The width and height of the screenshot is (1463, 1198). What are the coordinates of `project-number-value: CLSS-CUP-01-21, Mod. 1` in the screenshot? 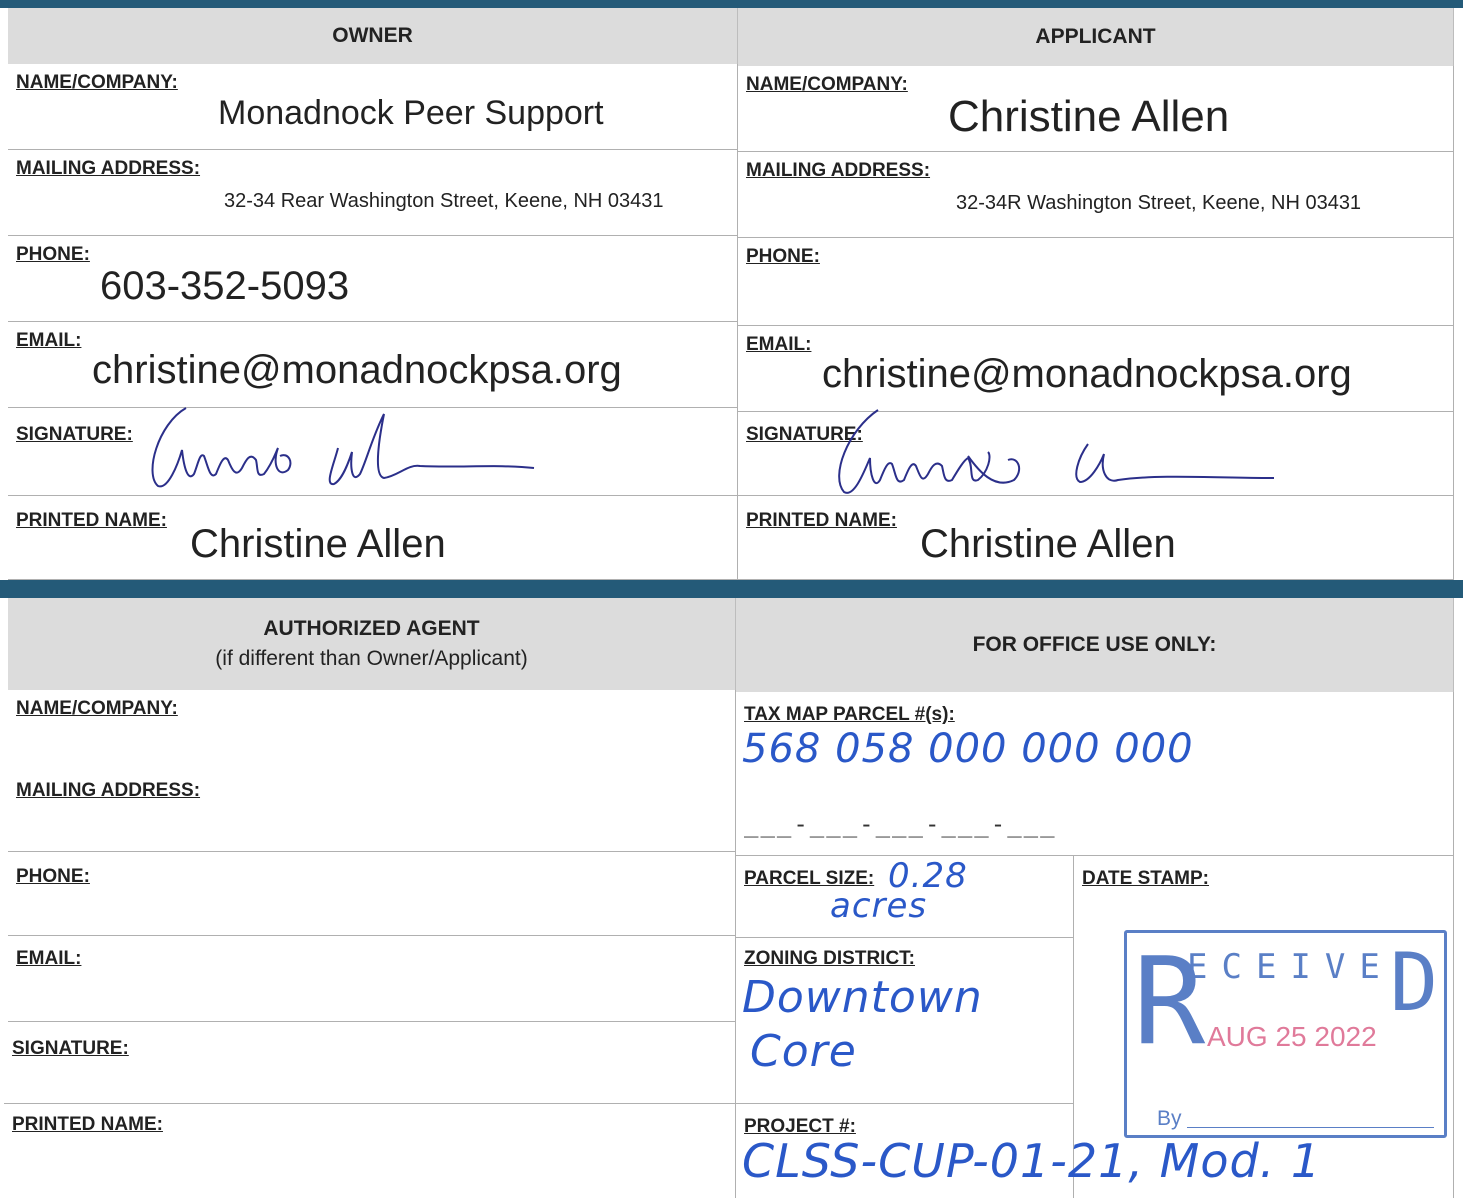 It's located at (1032, 1161).